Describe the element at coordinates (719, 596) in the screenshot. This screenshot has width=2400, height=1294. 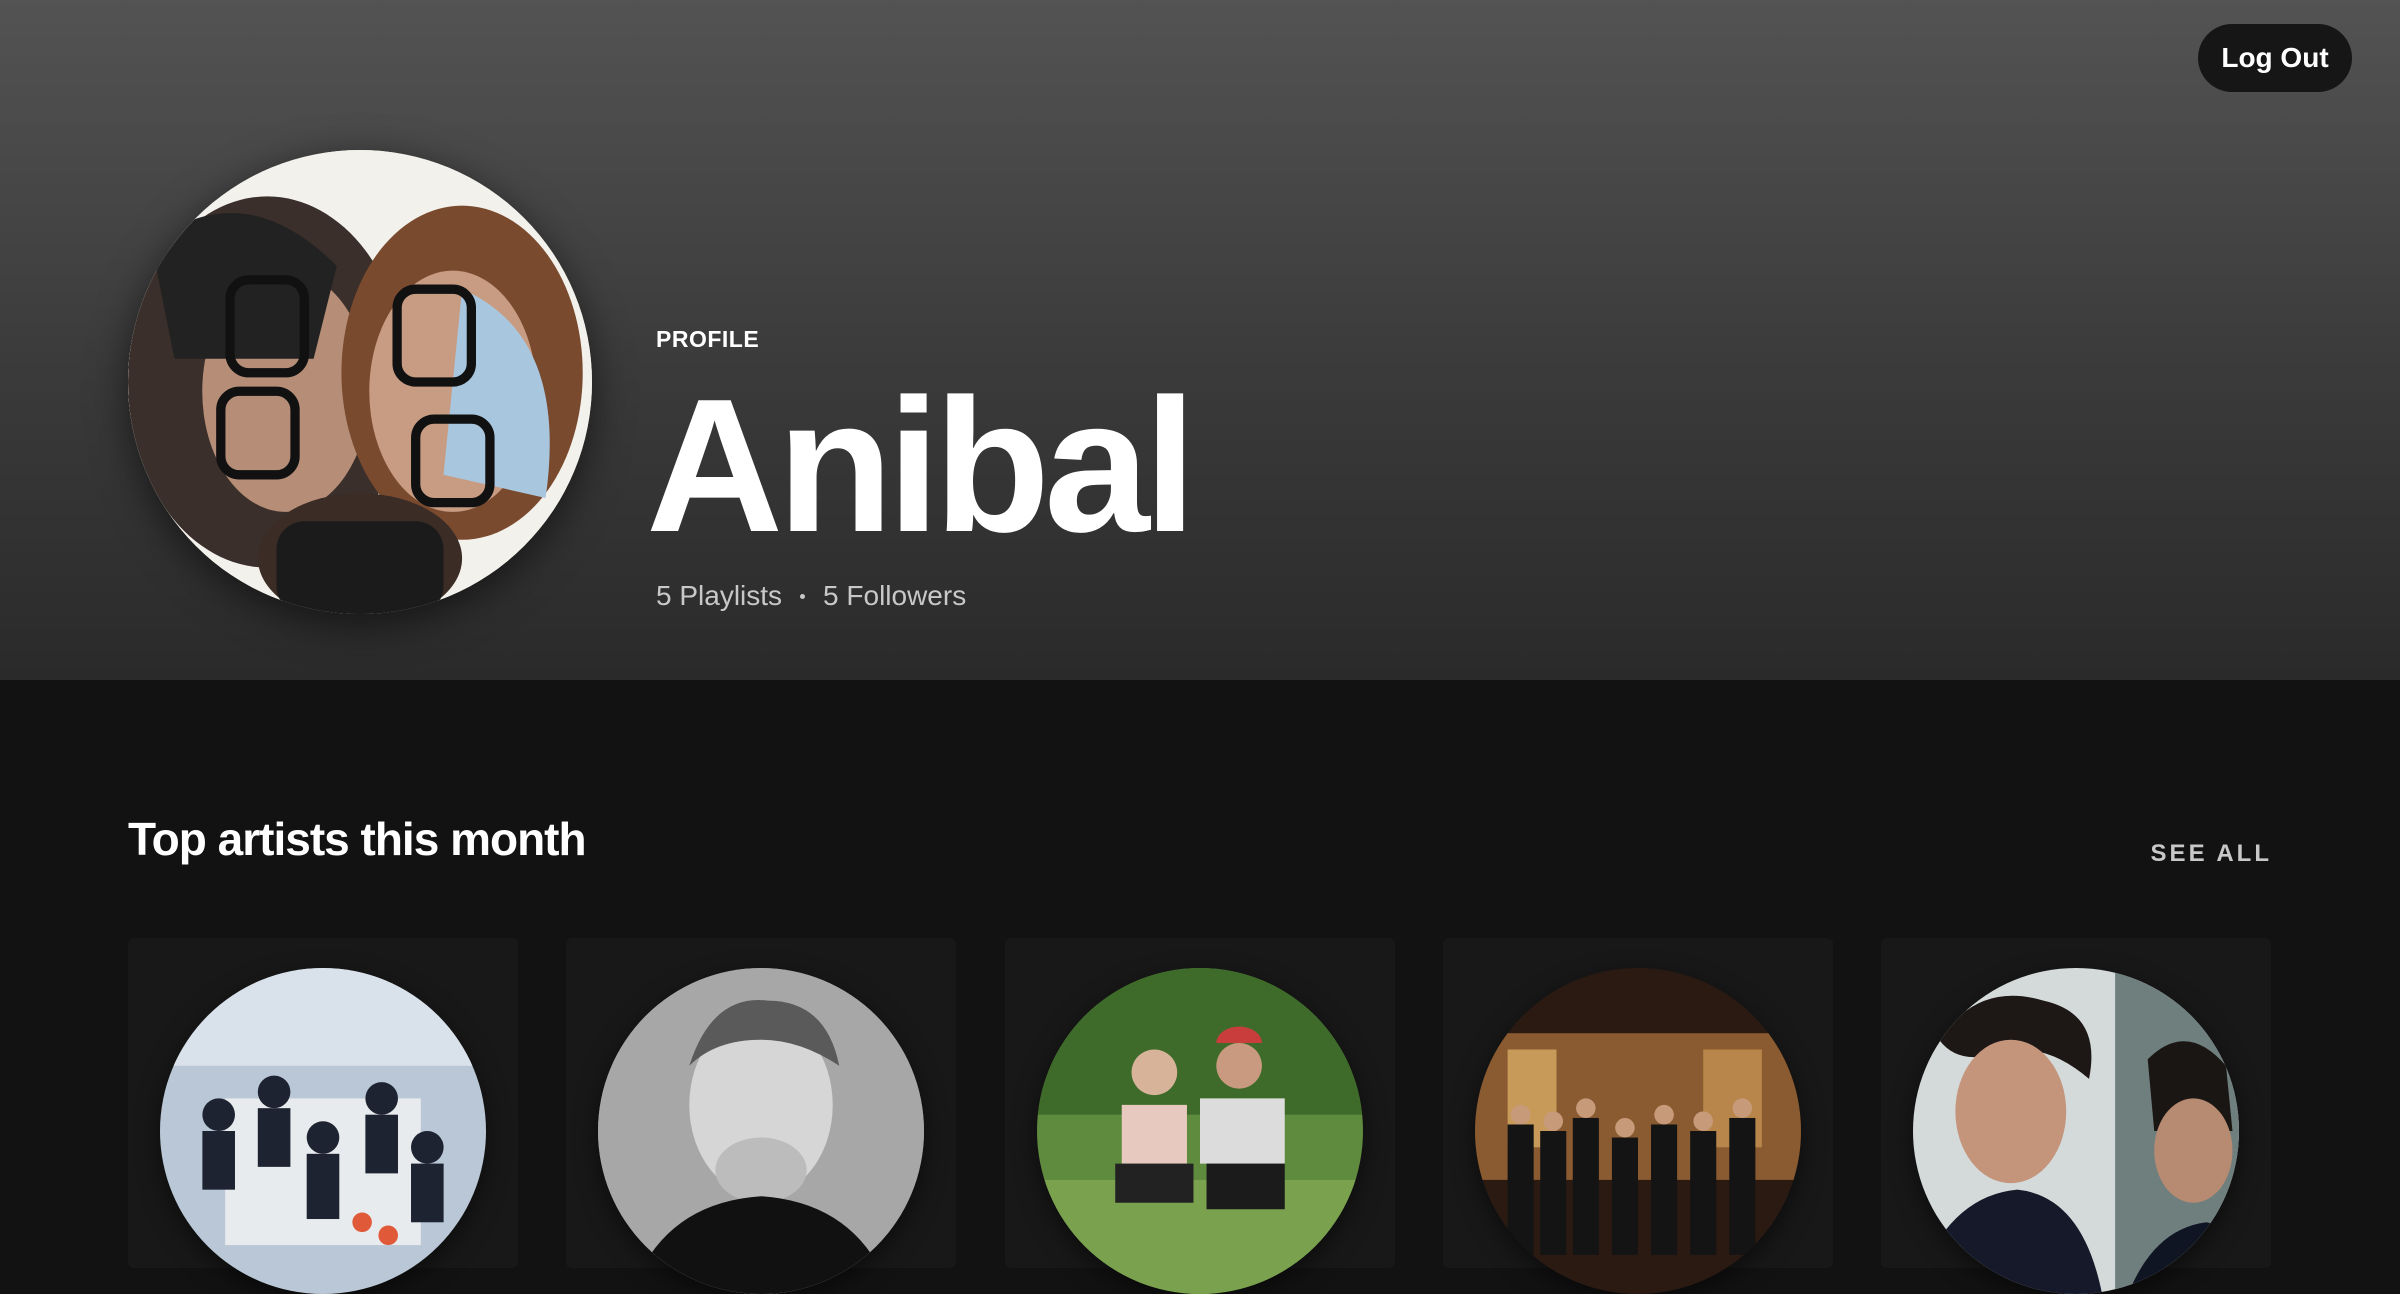
I see `playlists-count: 5 Playlists` at that location.